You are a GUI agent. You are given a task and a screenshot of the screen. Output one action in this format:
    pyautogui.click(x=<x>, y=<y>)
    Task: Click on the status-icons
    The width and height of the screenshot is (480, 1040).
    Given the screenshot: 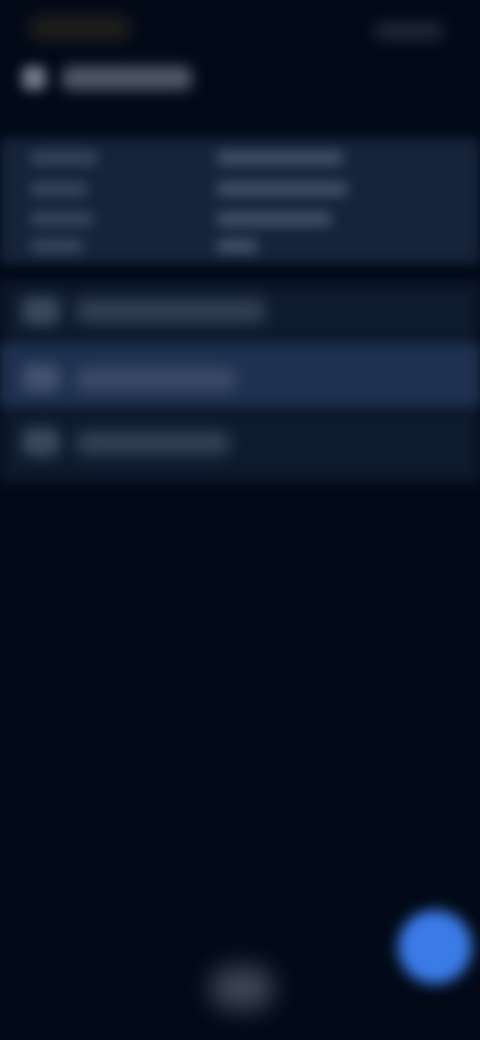 What is the action you would take?
    pyautogui.click(x=409, y=31)
    